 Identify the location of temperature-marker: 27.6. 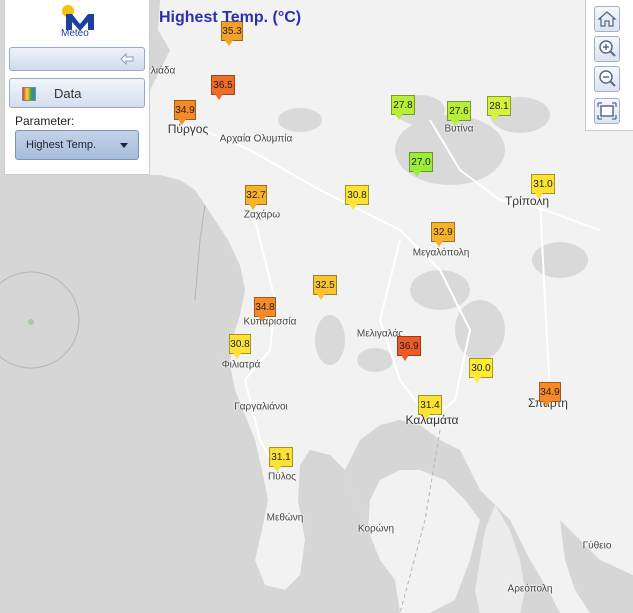
(459, 113).